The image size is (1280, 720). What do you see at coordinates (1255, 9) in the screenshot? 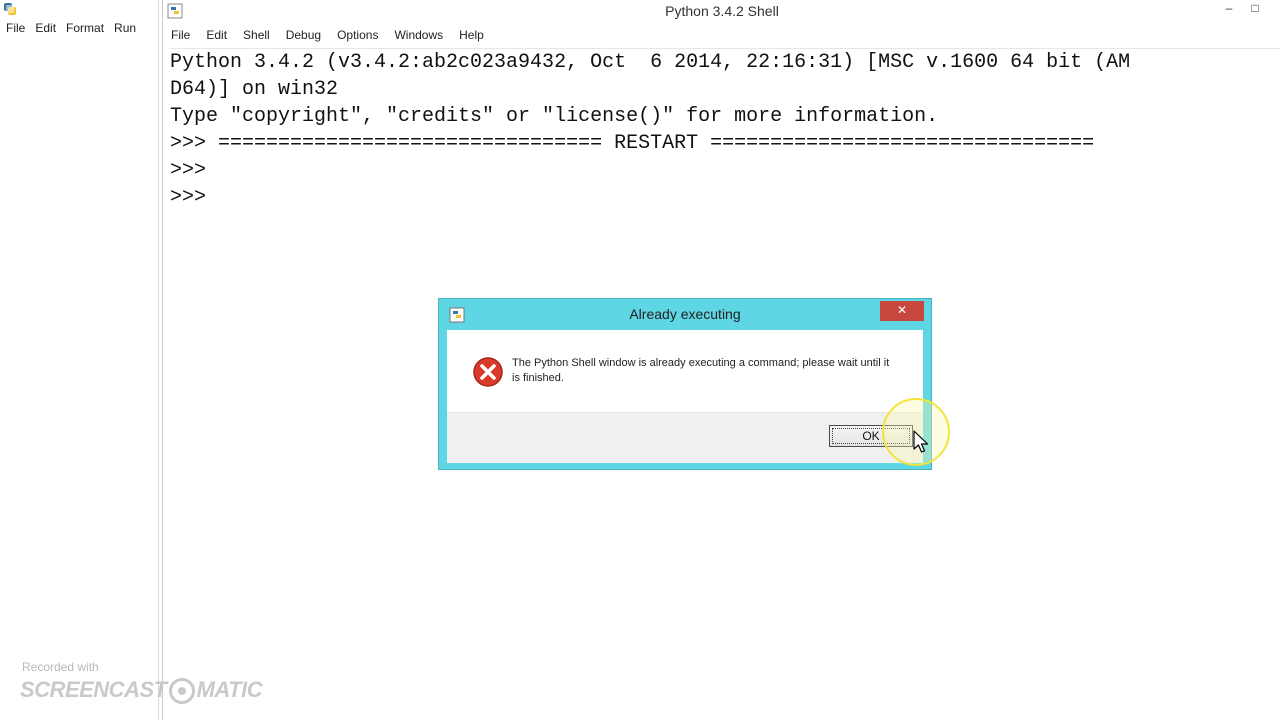
I see `maximize-button: □` at bounding box center [1255, 9].